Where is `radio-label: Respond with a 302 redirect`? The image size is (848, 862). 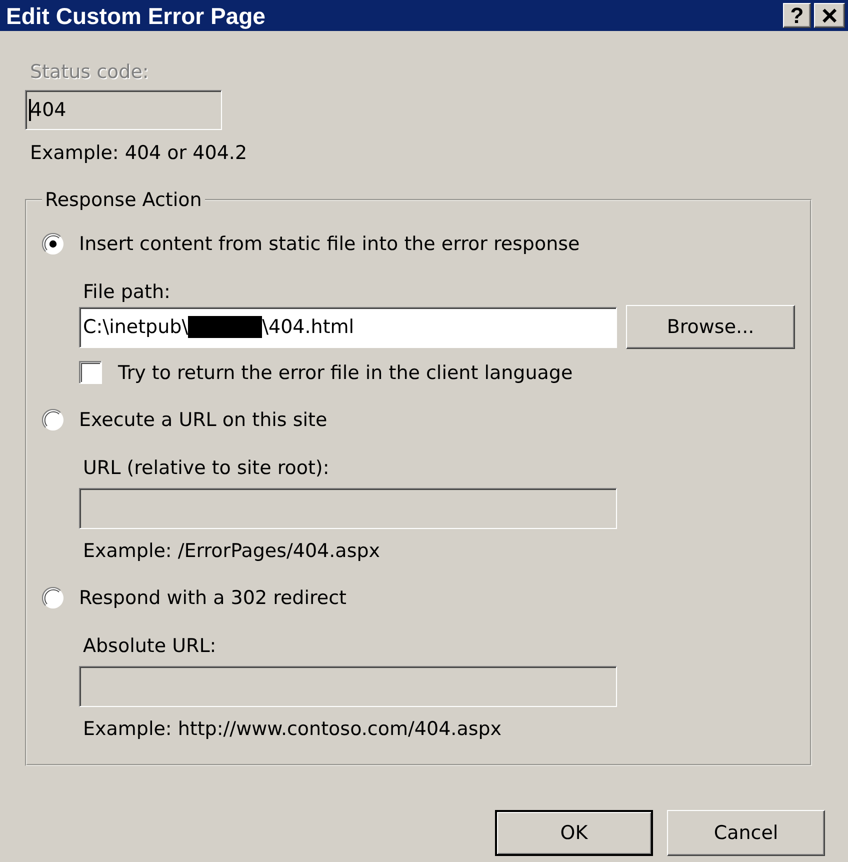 radio-label: Respond with a 302 redirect is located at coordinates (213, 598).